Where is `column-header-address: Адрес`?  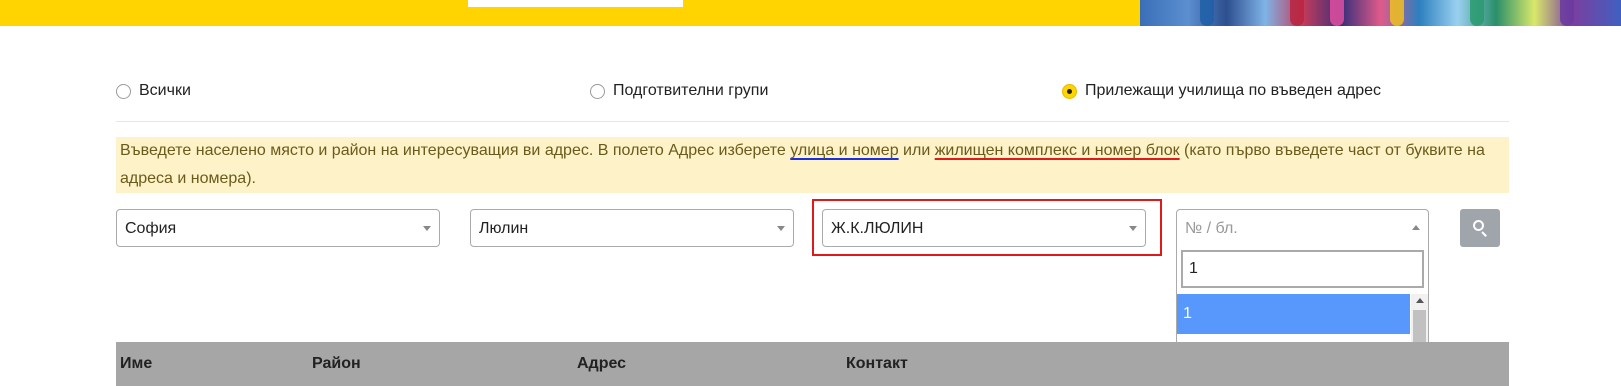
column-header-address: Адрес is located at coordinates (602, 363).